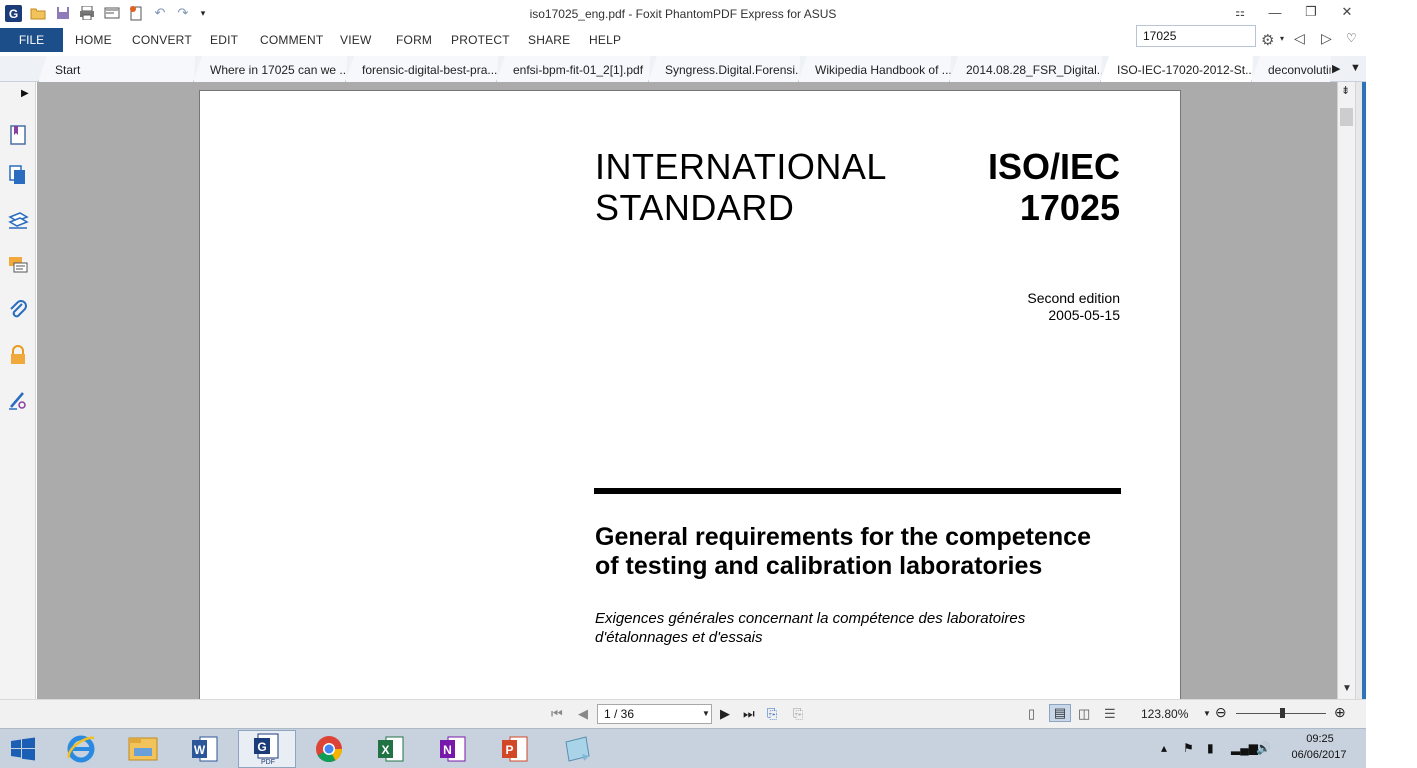 This screenshot has width=1417, height=768. I want to click on security-lock-icon, so click(18, 355).